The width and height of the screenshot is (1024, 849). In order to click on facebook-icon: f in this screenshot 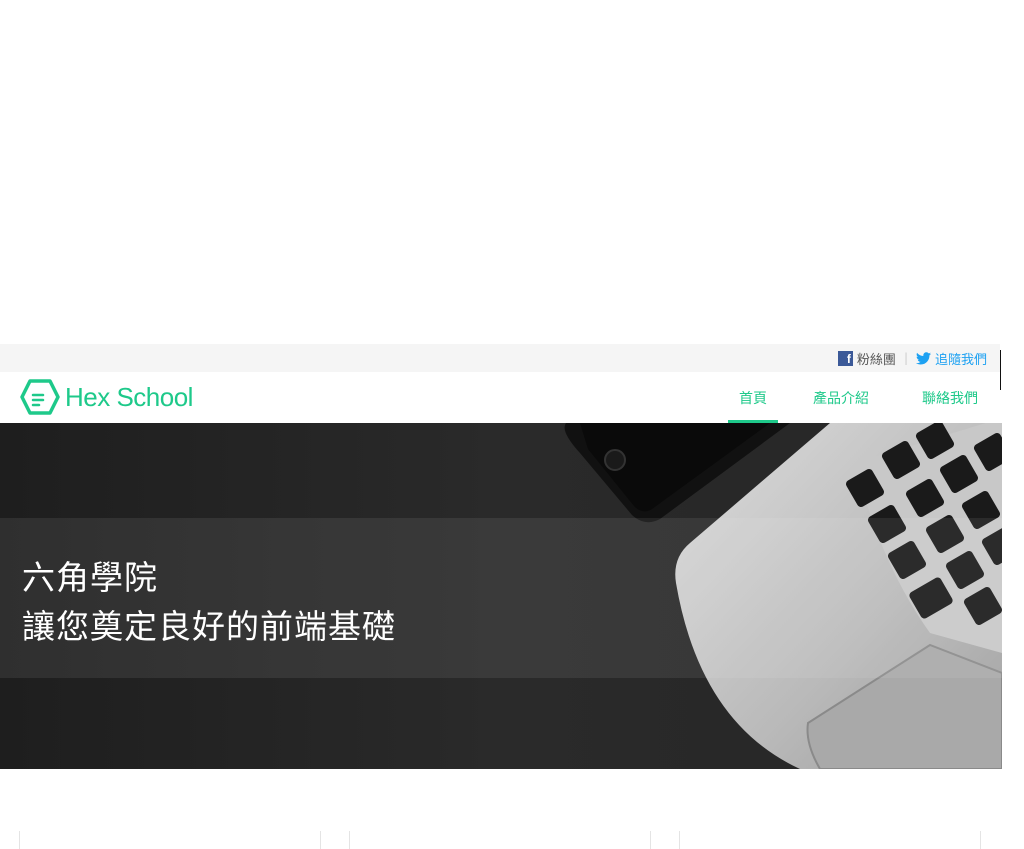, I will do `click(845, 358)`.